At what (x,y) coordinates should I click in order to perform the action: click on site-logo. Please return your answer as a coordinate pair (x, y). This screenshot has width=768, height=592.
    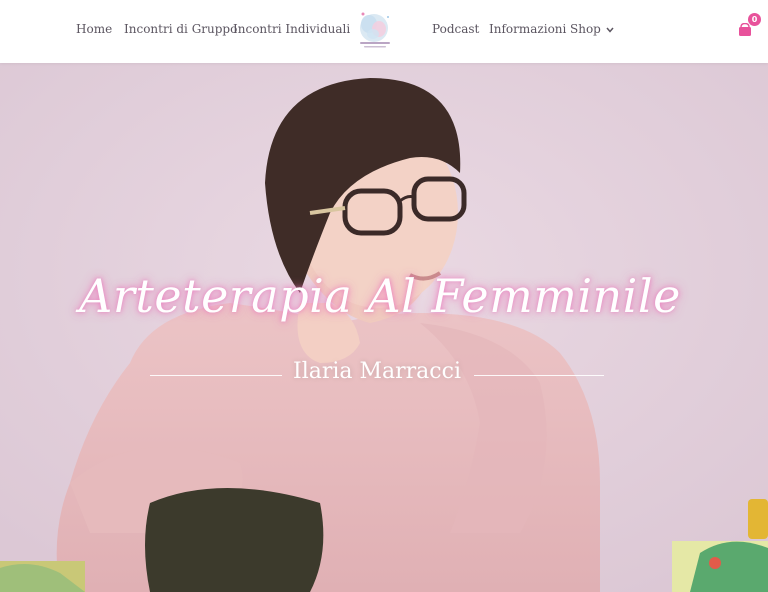
    Looking at the image, I should click on (375, 29).